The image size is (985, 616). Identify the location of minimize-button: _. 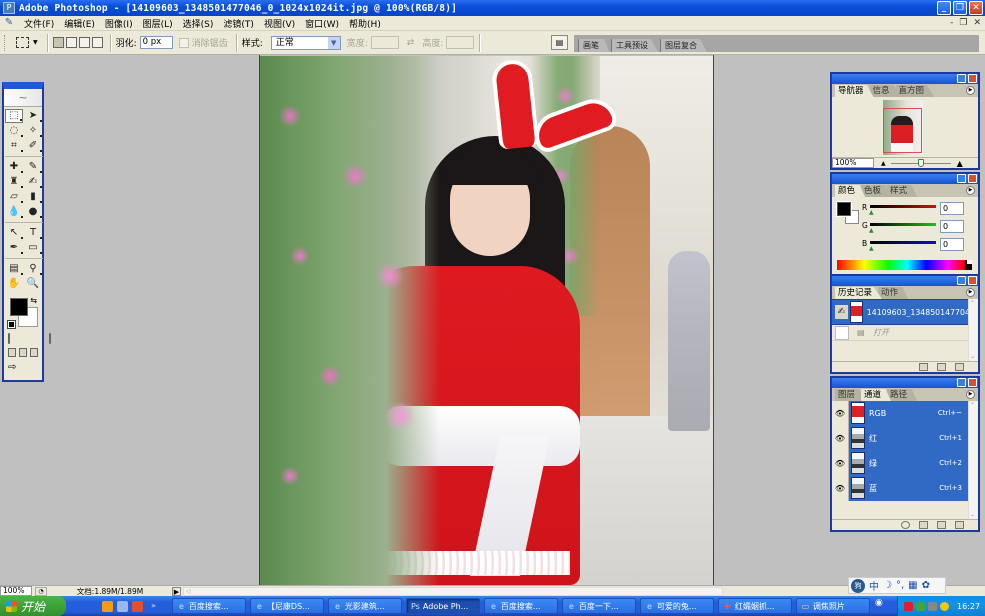
(944, 8).